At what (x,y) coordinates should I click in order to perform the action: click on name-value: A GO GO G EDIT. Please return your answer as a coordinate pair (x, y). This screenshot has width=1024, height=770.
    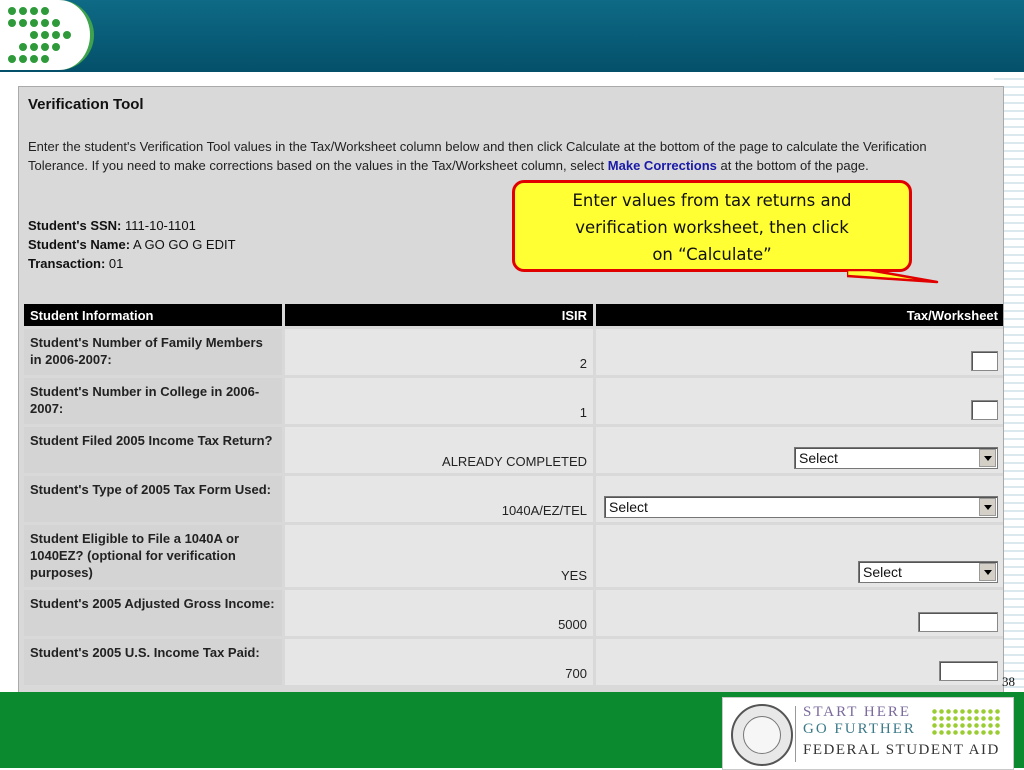
    Looking at the image, I should click on (184, 244).